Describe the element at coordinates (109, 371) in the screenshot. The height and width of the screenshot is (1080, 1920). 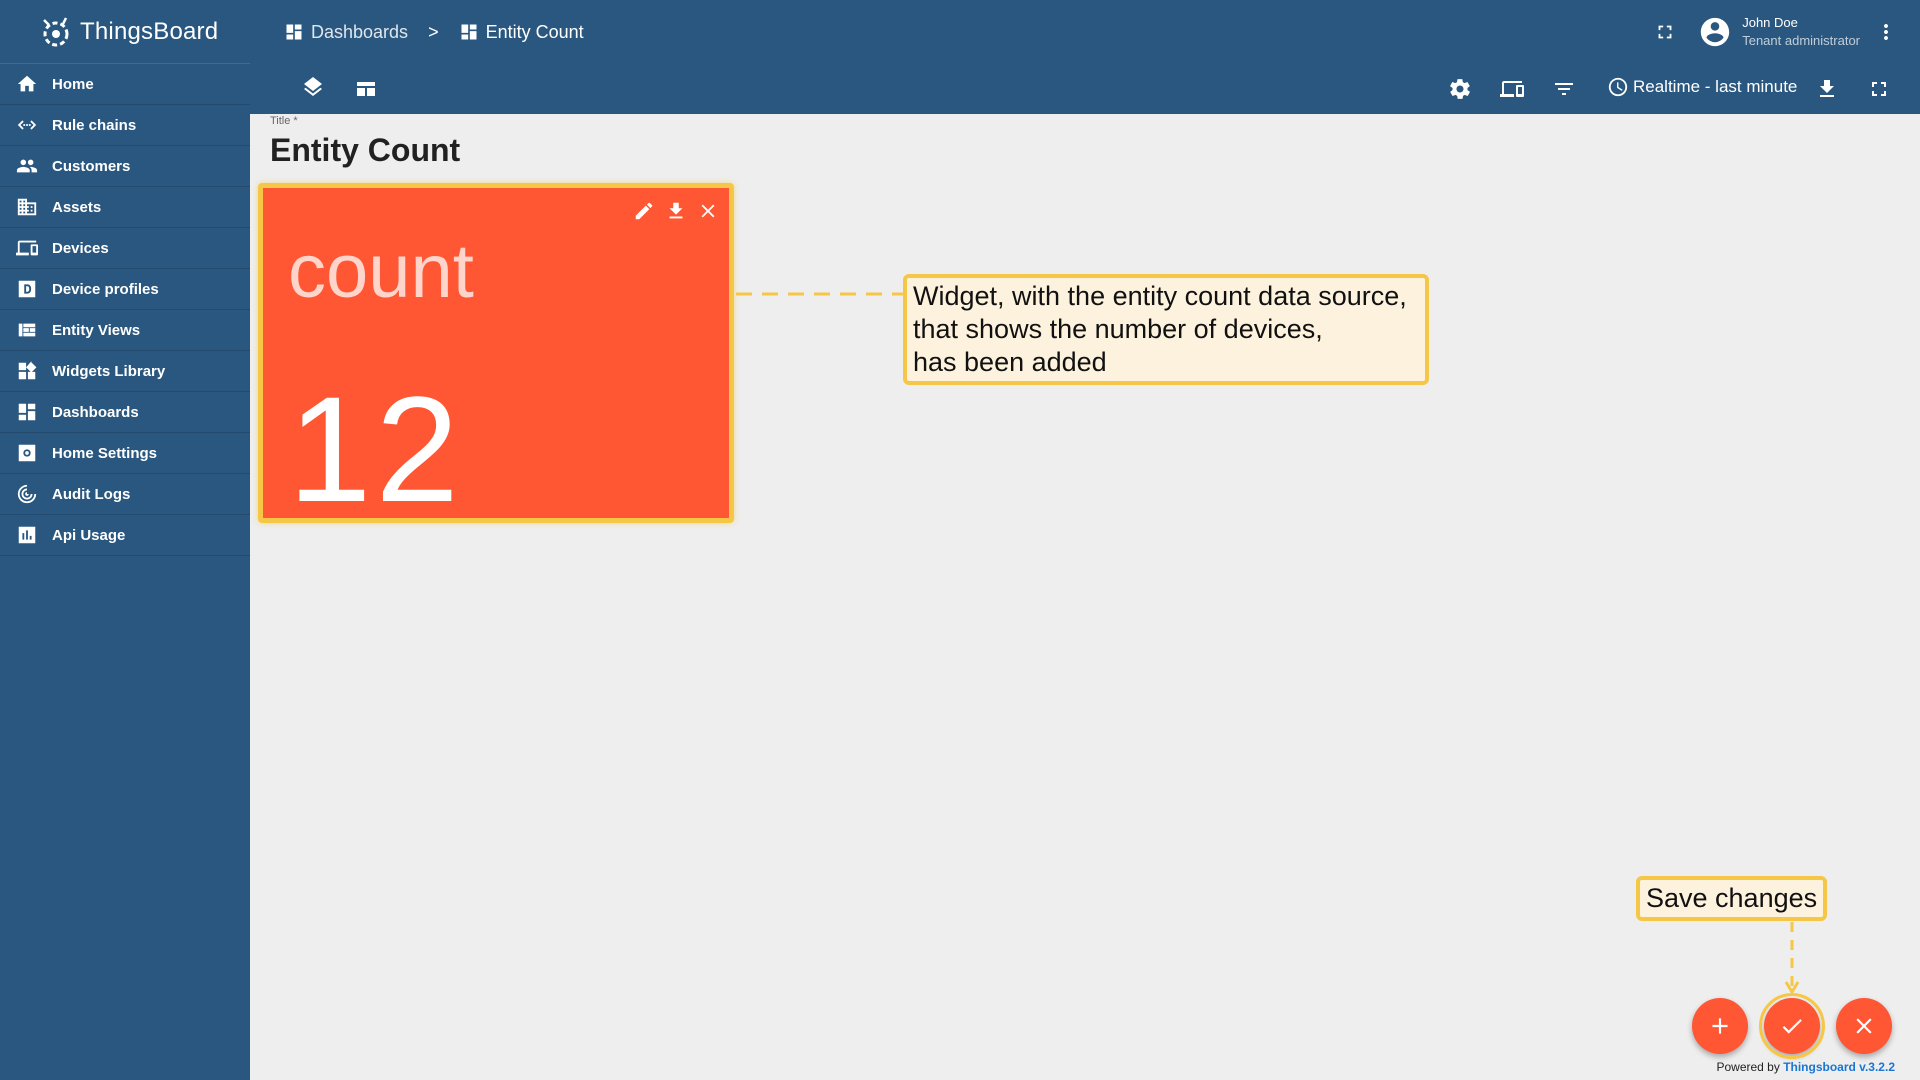
I see `sidebar-item-label: Widgets Library` at that location.